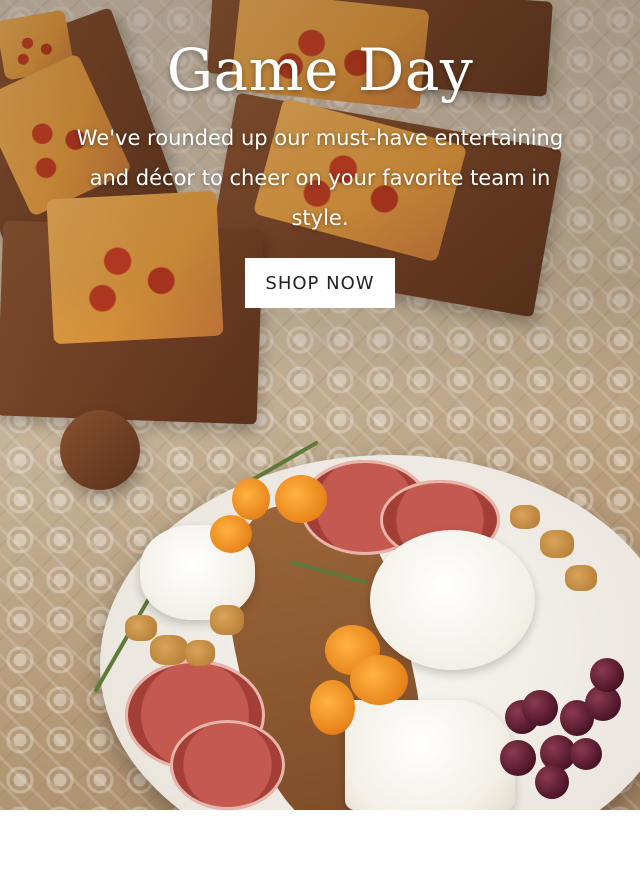 Image resolution: width=640 pixels, height=891 pixels. What do you see at coordinates (320, 70) in the screenshot?
I see `hero-title: Game Day` at bounding box center [320, 70].